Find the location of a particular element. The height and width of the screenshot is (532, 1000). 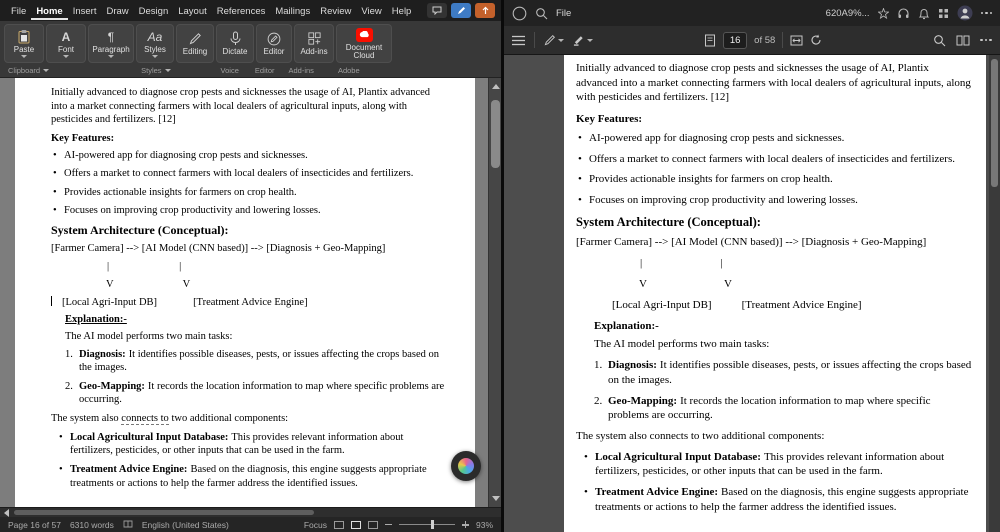

fit-width-icon is located at coordinates (796, 40).